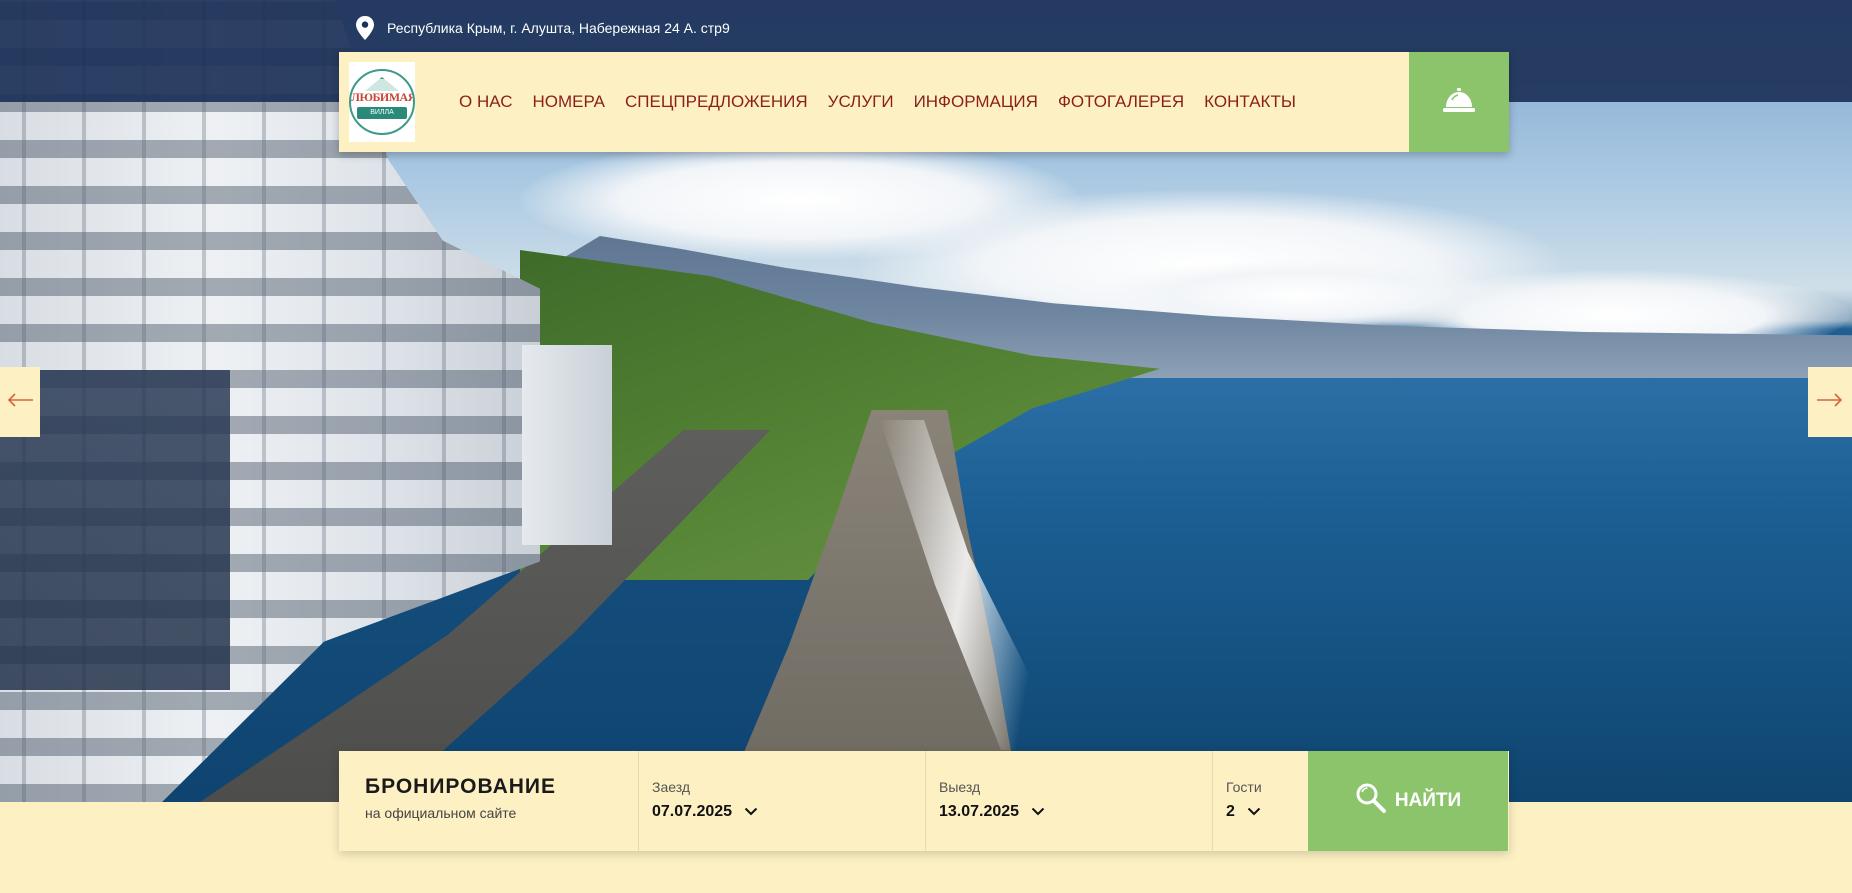 This screenshot has width=1852, height=893. I want to click on checkin-value: 07.07.2025, so click(692, 811).